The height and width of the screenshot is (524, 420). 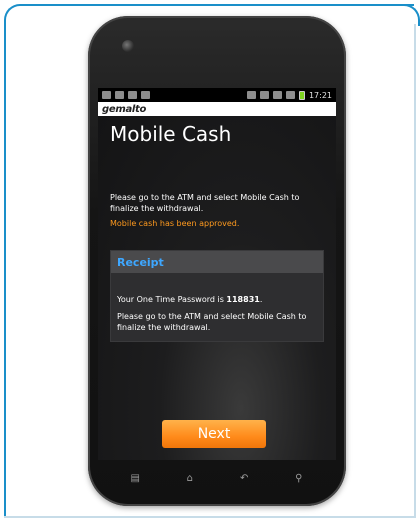 I want to click on home-icon: ⌂, so click(x=190, y=478).